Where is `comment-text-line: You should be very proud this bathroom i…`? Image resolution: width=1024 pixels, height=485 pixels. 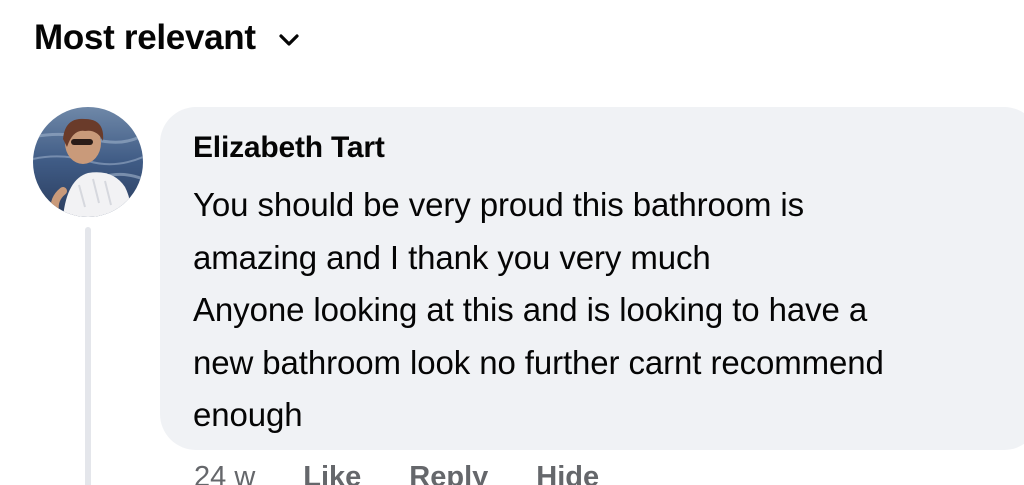
comment-text-line: You should be very proud this bathroom i… is located at coordinates (499, 204).